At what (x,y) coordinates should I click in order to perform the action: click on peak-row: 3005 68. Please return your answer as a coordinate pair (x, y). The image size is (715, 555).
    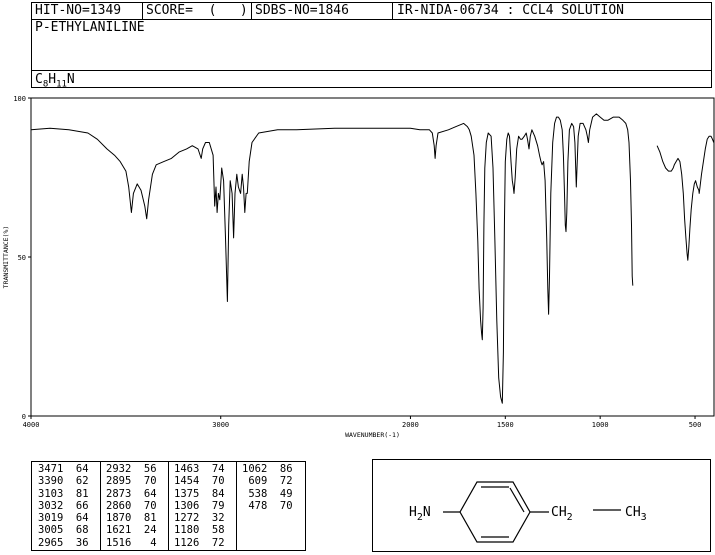
    Looking at the image, I should click on (63, 530).